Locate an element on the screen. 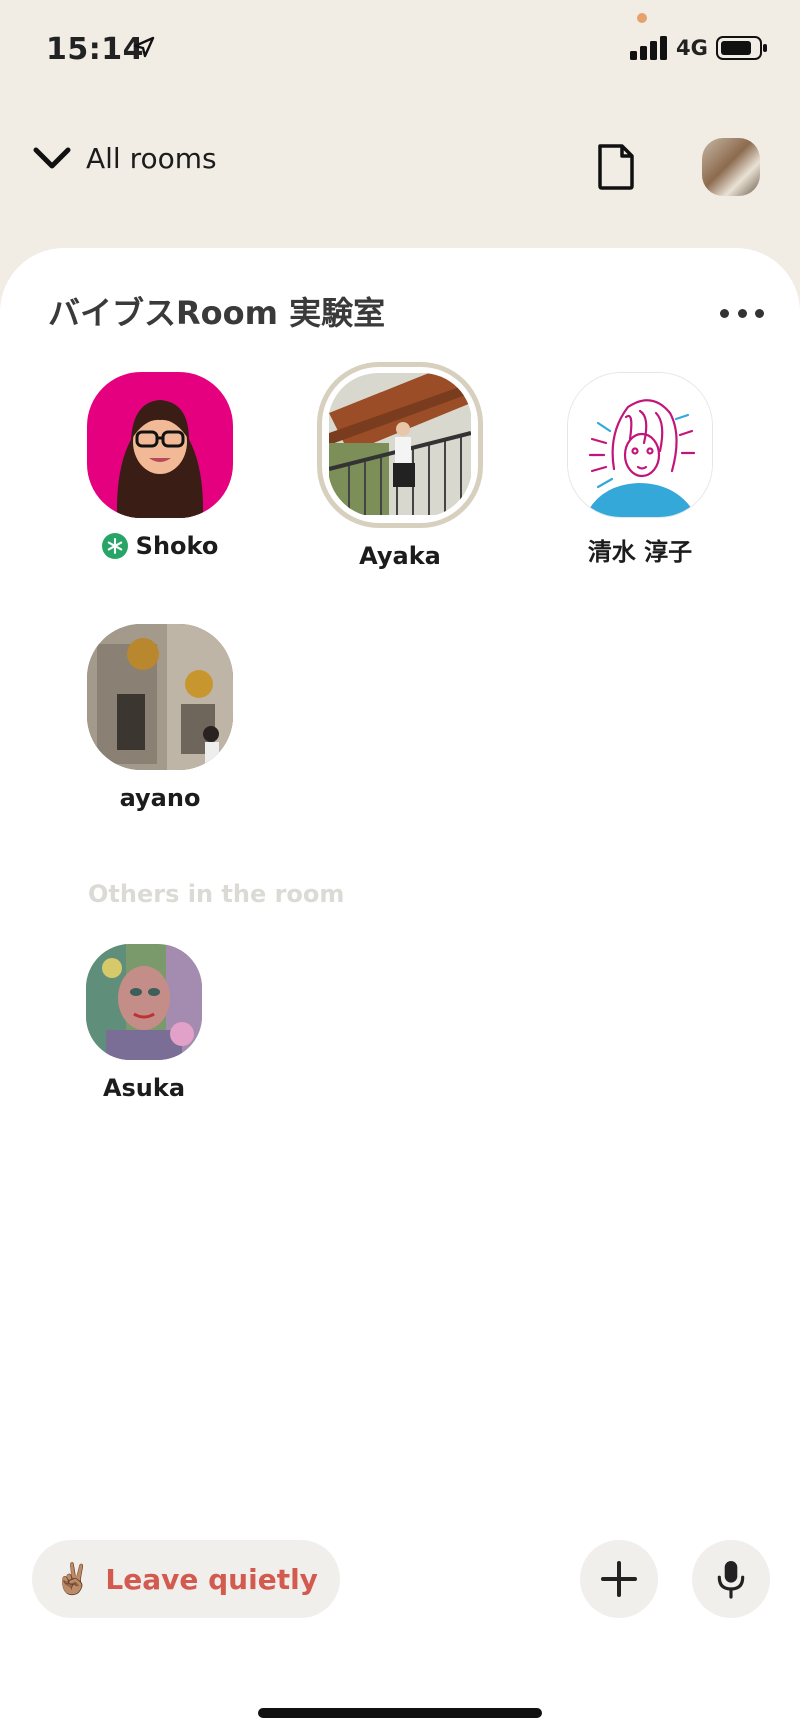 The width and height of the screenshot is (800, 1732). home-indicator is located at coordinates (400, 1713).